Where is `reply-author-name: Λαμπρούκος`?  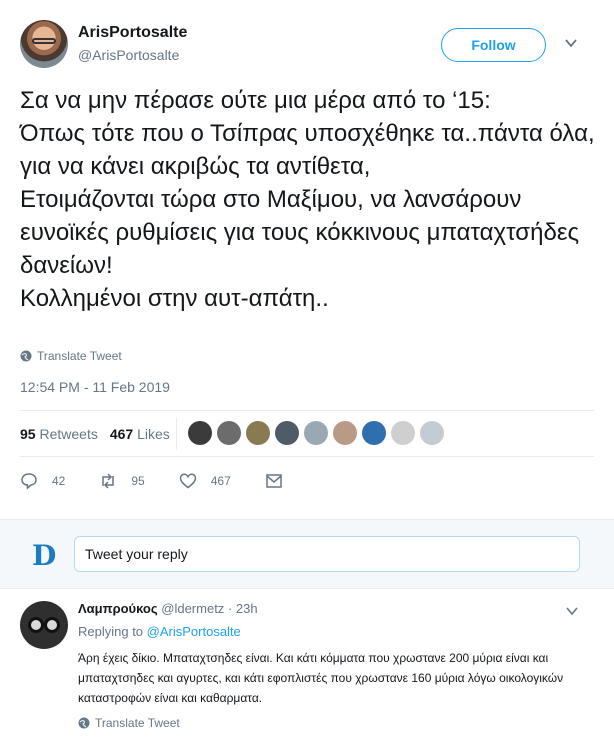
reply-author-name: Λαμπρούκος is located at coordinates (118, 608).